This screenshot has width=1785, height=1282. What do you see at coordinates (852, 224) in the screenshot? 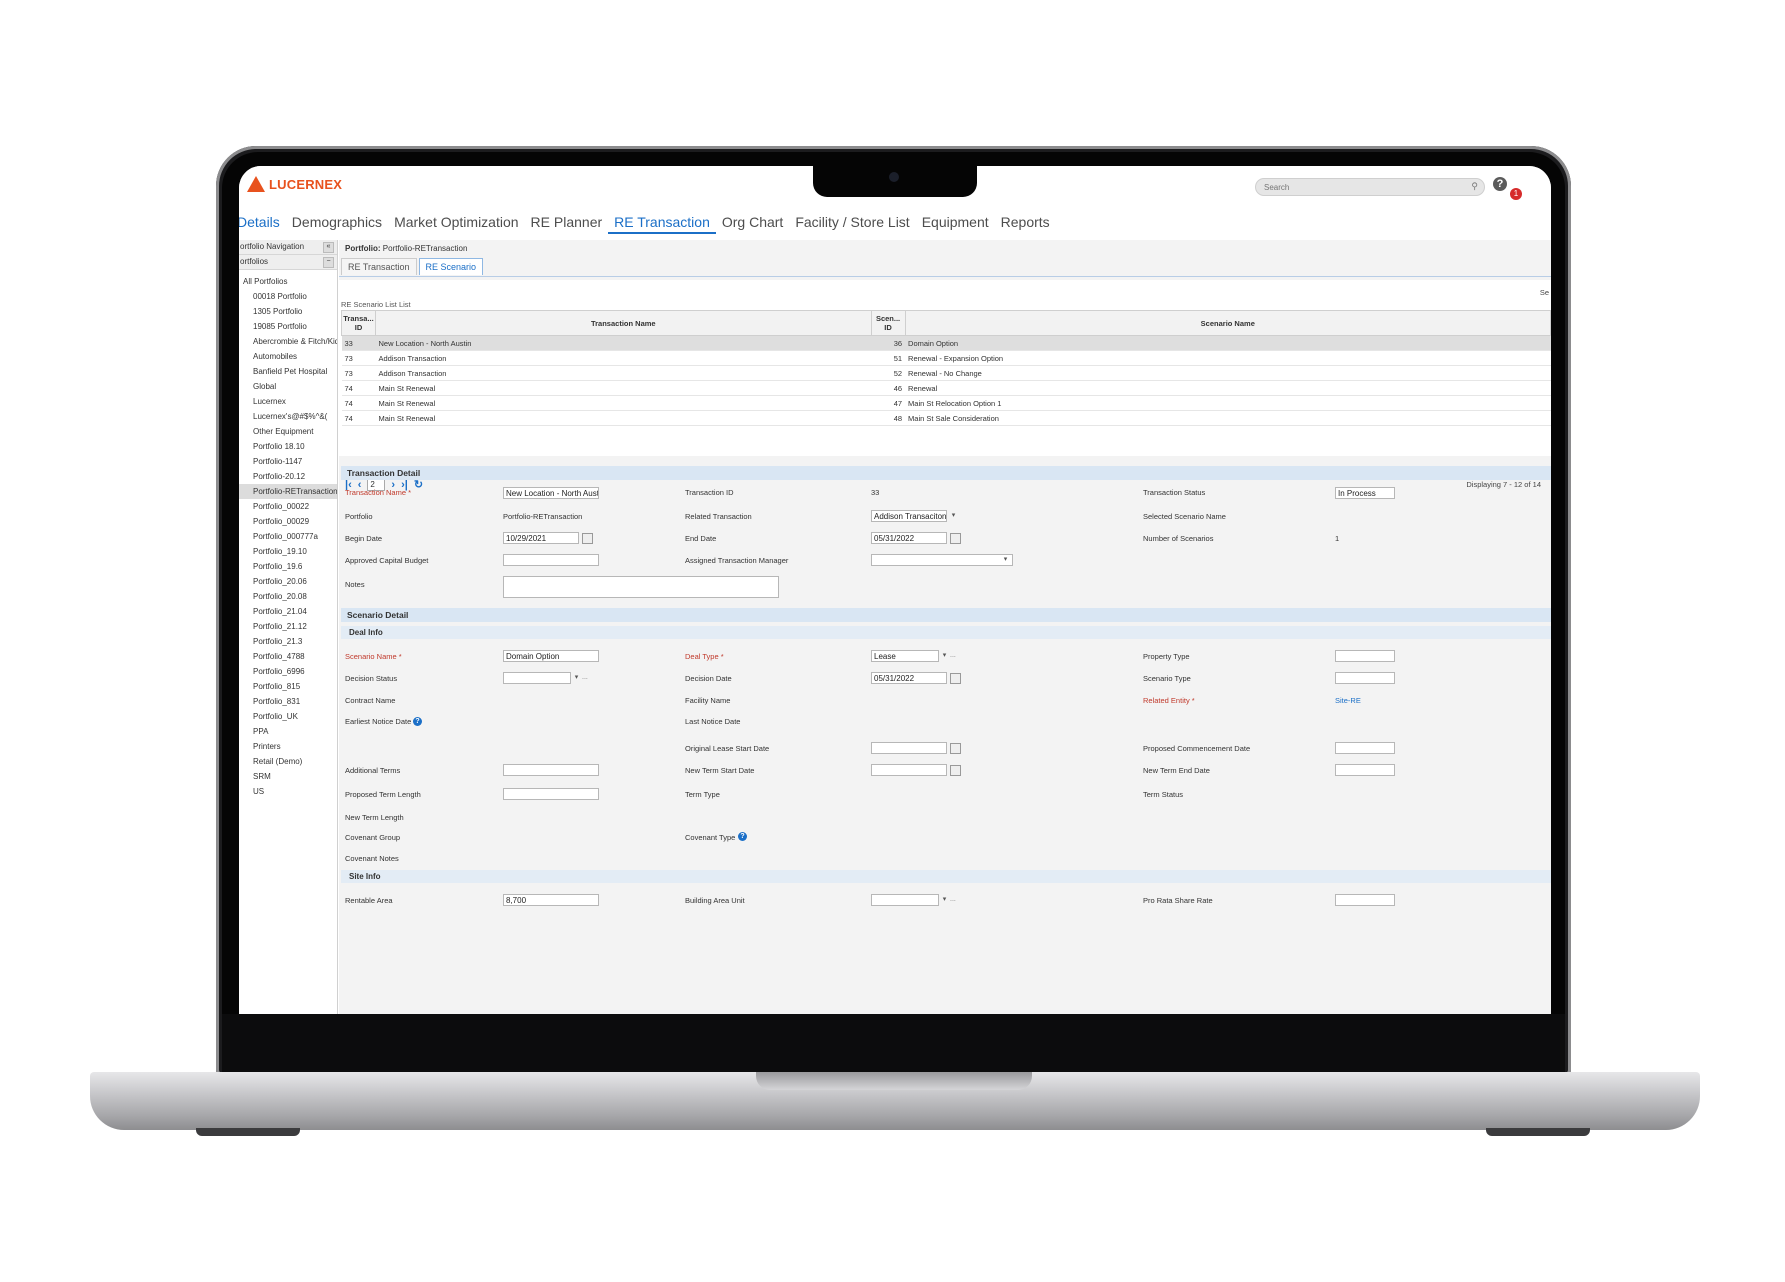
I see `nav-facility-store-list: Facility / Store List` at bounding box center [852, 224].